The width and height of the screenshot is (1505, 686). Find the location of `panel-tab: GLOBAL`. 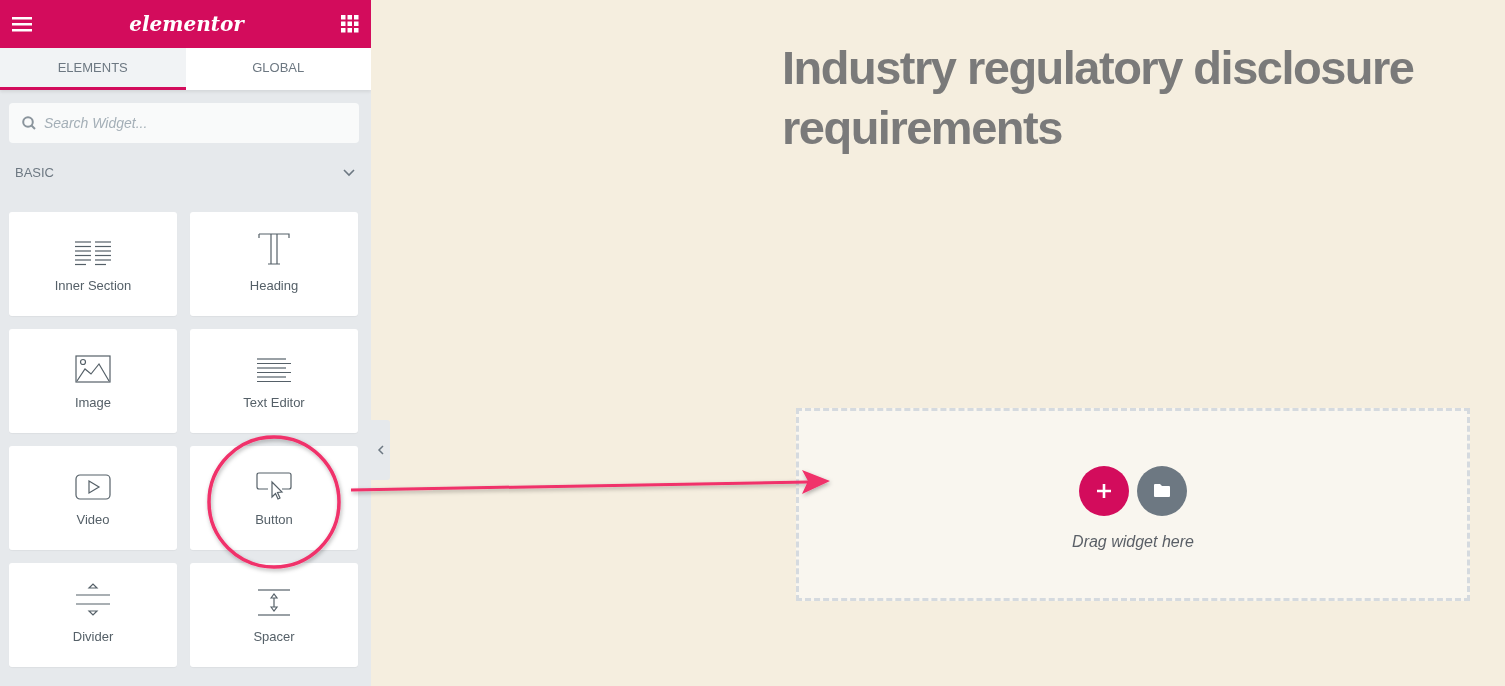

panel-tab: GLOBAL is located at coordinates (278, 69).